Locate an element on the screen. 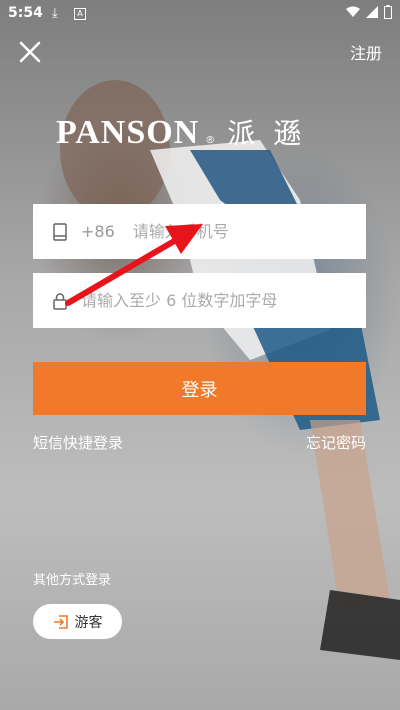 This screenshot has height=710, width=400. guest-label: 游客 is located at coordinates (88, 622).